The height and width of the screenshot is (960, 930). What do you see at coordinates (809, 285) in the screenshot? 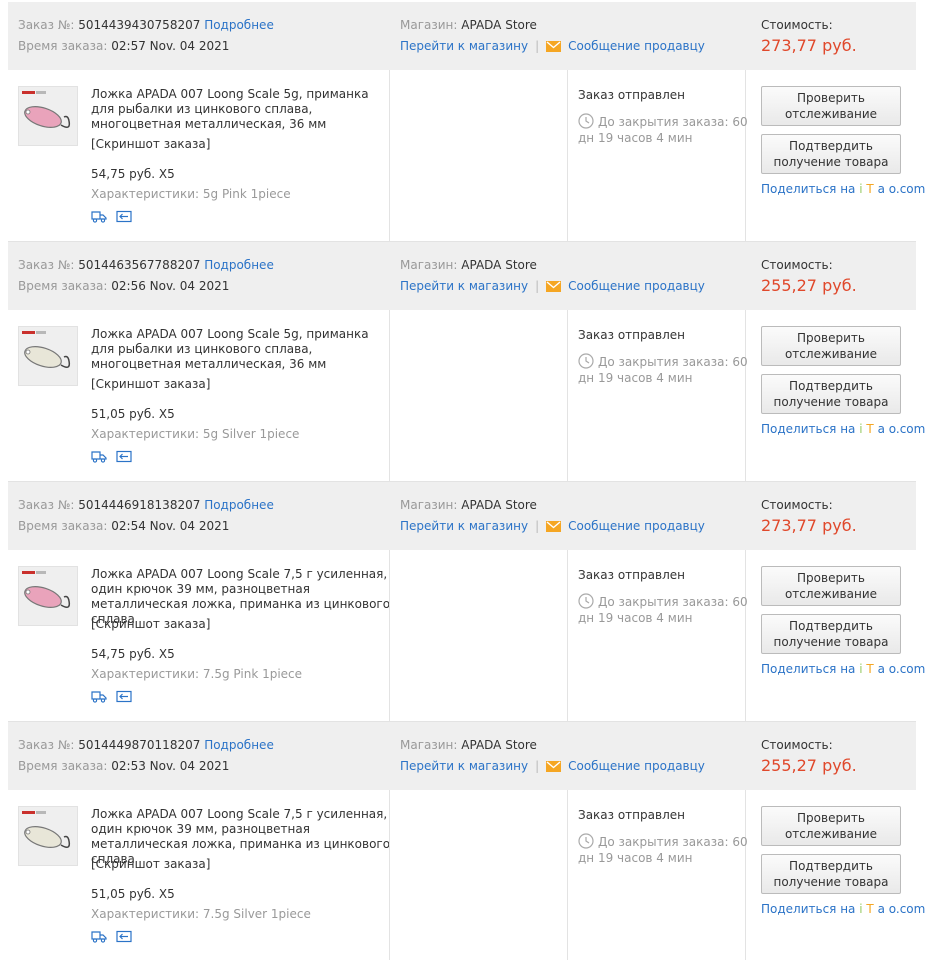
I see `order-cost: 255,27 руб.` at bounding box center [809, 285].